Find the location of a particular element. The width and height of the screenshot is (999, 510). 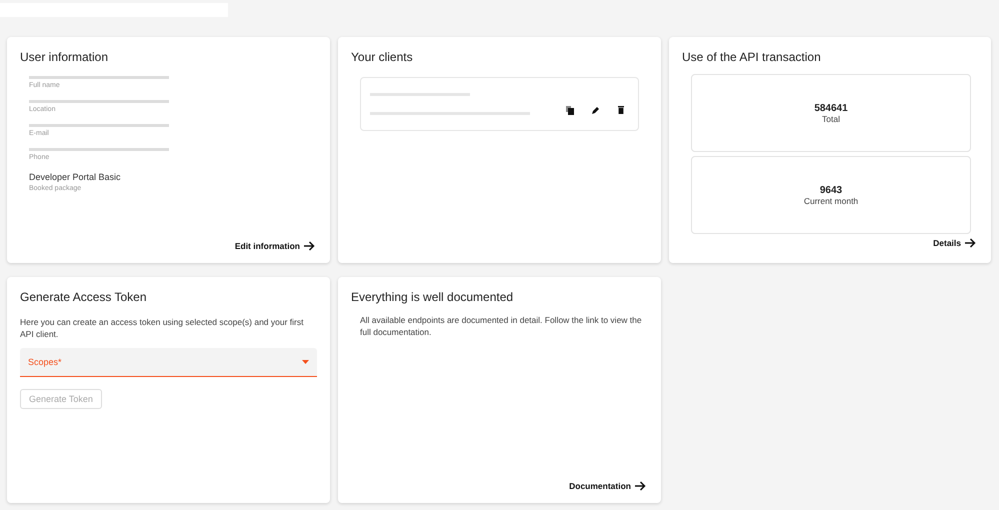

documentation-link: Documentation is located at coordinates (607, 486).